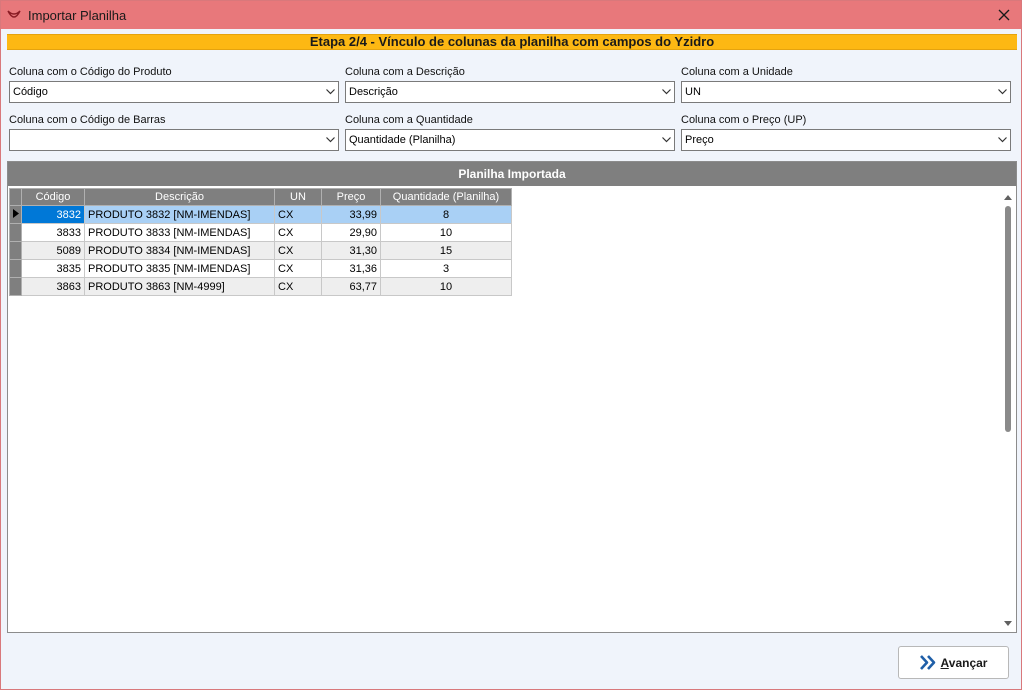 The height and width of the screenshot is (690, 1022). Describe the element at coordinates (351, 197) in the screenshot. I see `column-header-price: Preço` at that location.